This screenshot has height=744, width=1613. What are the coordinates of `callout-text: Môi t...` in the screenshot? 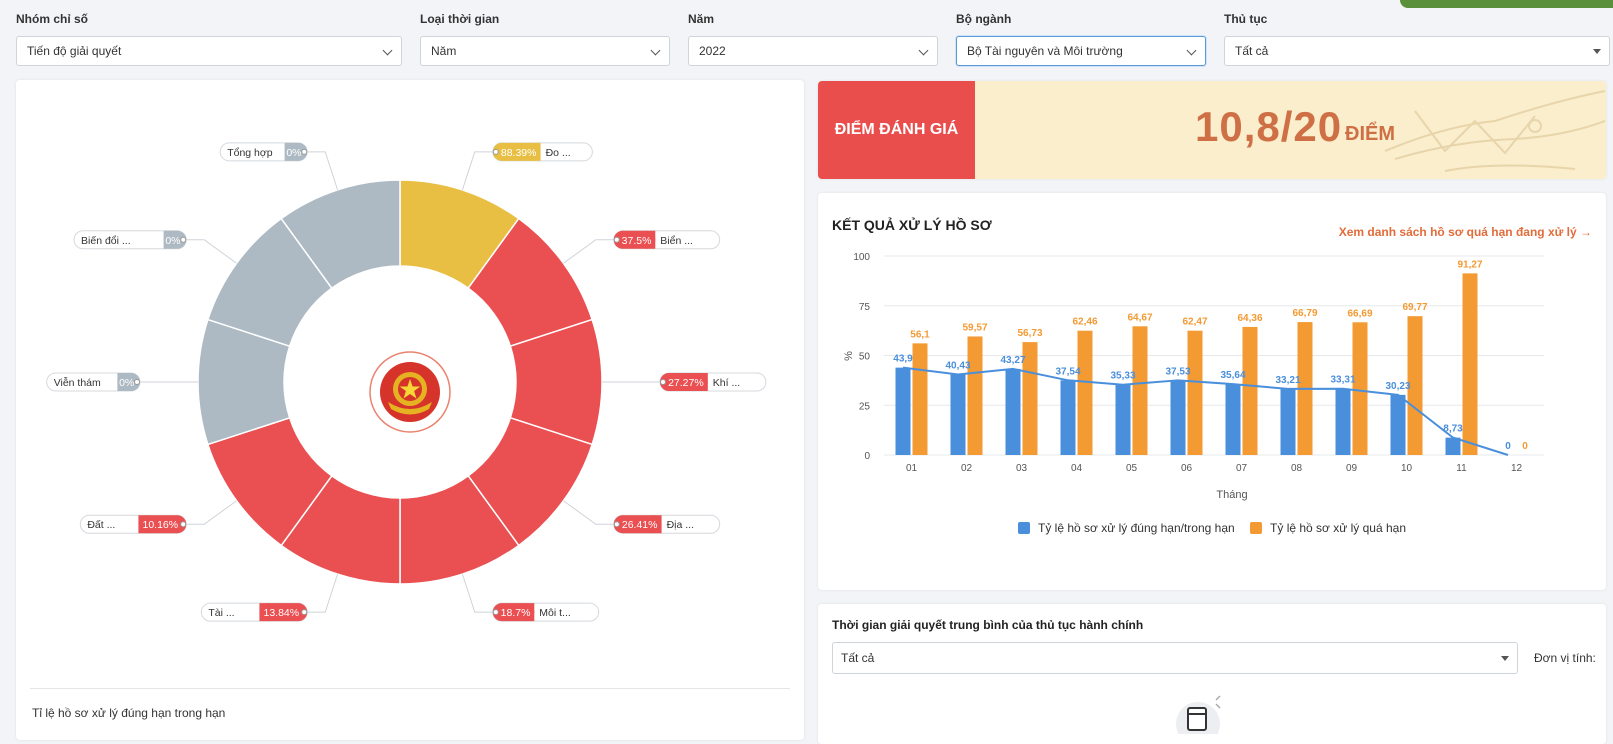 It's located at (555, 613).